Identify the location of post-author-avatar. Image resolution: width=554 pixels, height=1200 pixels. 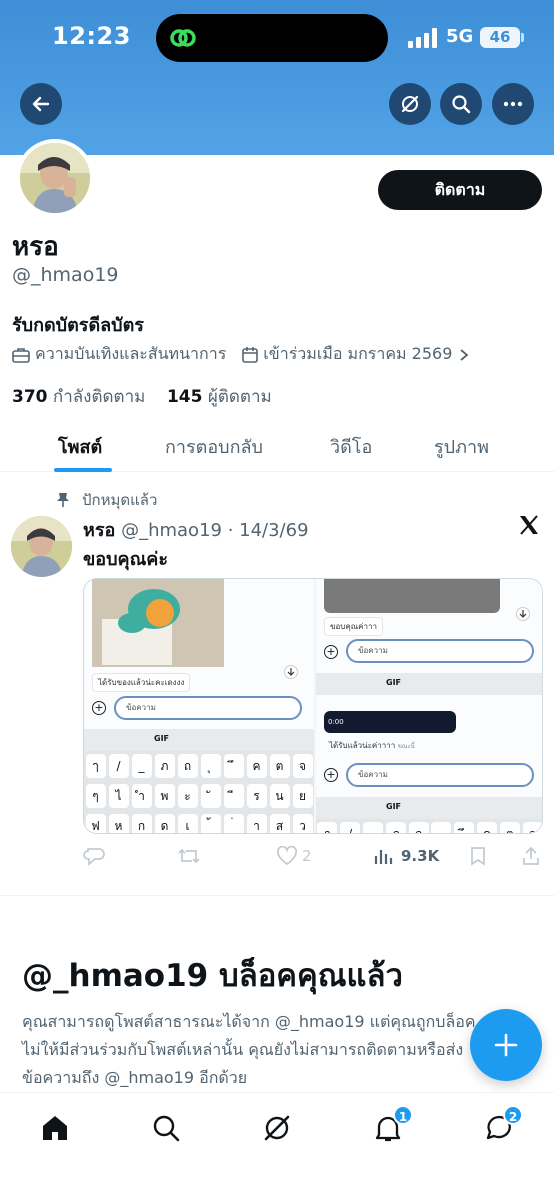
(41, 546).